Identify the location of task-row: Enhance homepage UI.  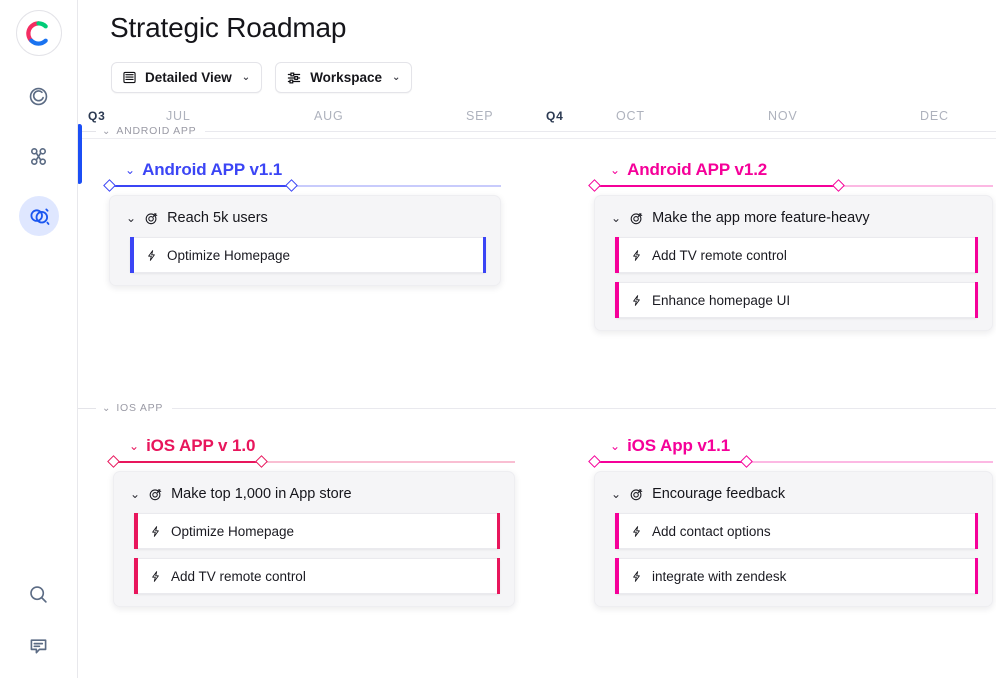
(796, 300).